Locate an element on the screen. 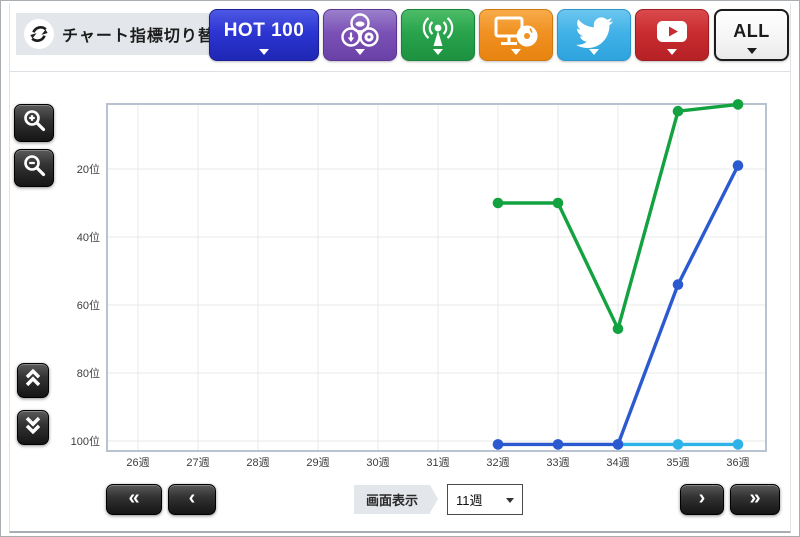 The width and height of the screenshot is (800, 537). page-prev-button: ‹ is located at coordinates (192, 499).